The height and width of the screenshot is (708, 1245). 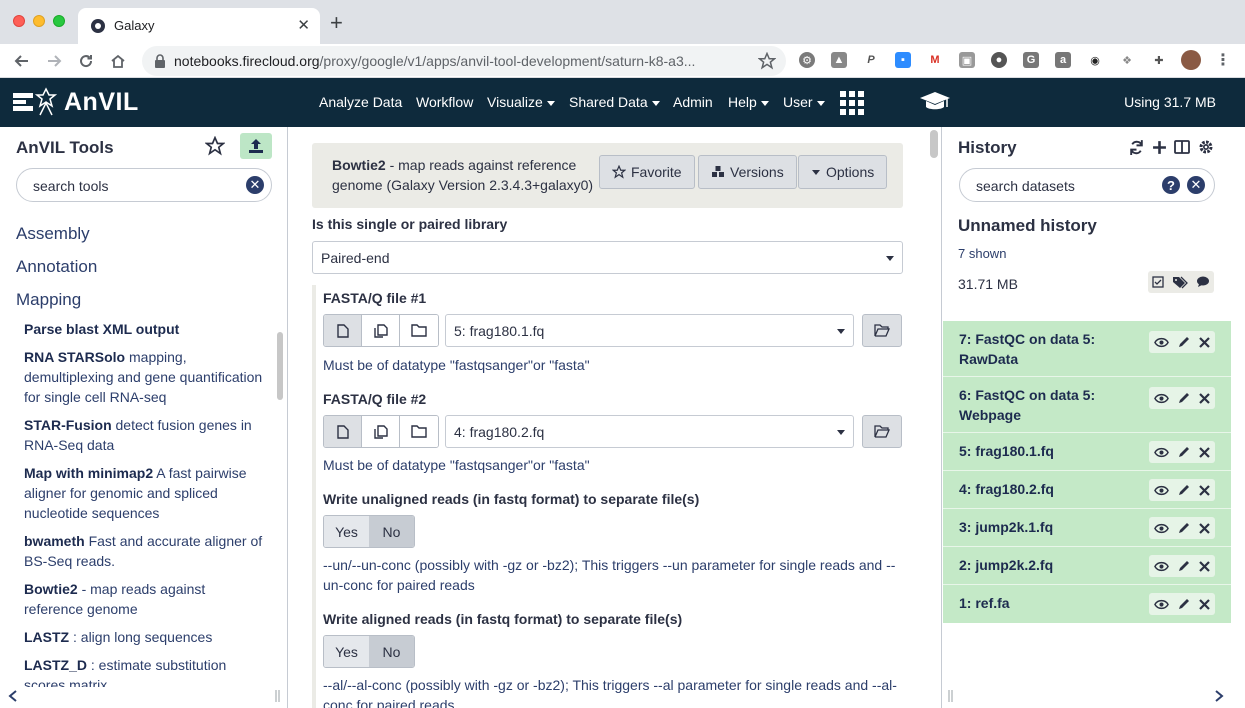 I want to click on unaligned-yes-button: Yes, so click(x=346, y=531).